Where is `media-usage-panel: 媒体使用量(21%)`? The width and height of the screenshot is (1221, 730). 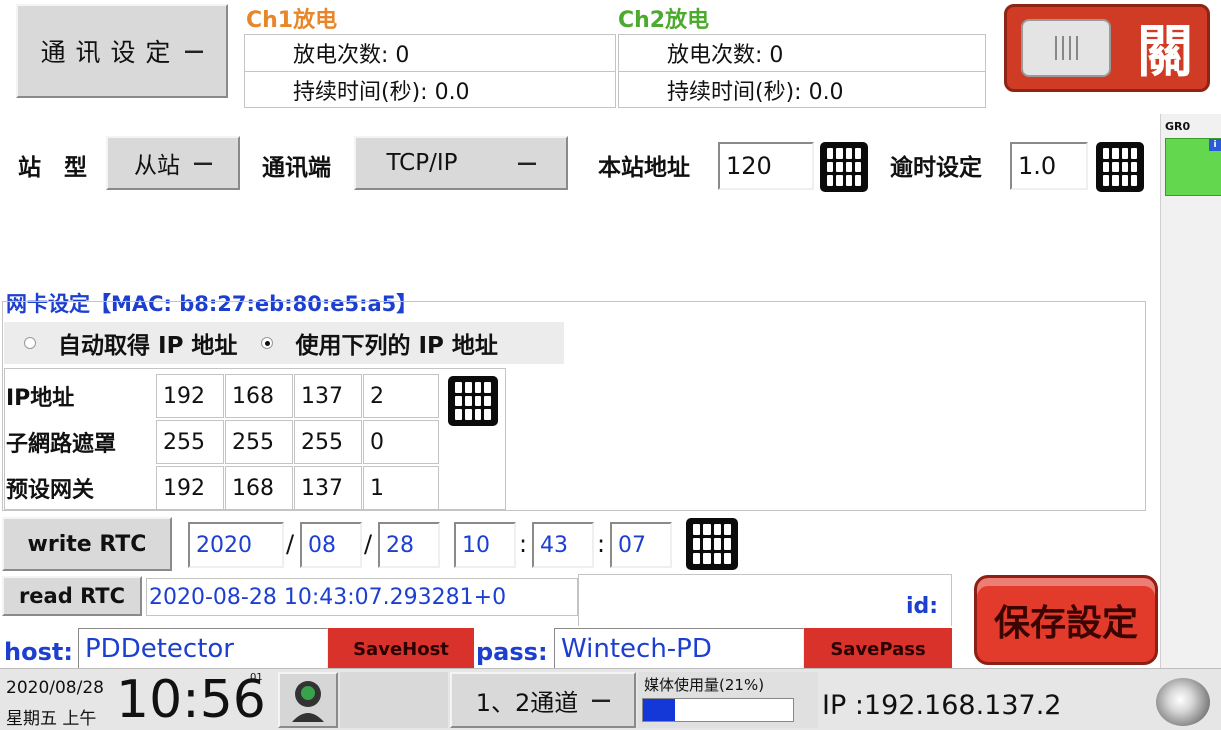 media-usage-panel: 媒体使用量(21%) is located at coordinates (728, 700).